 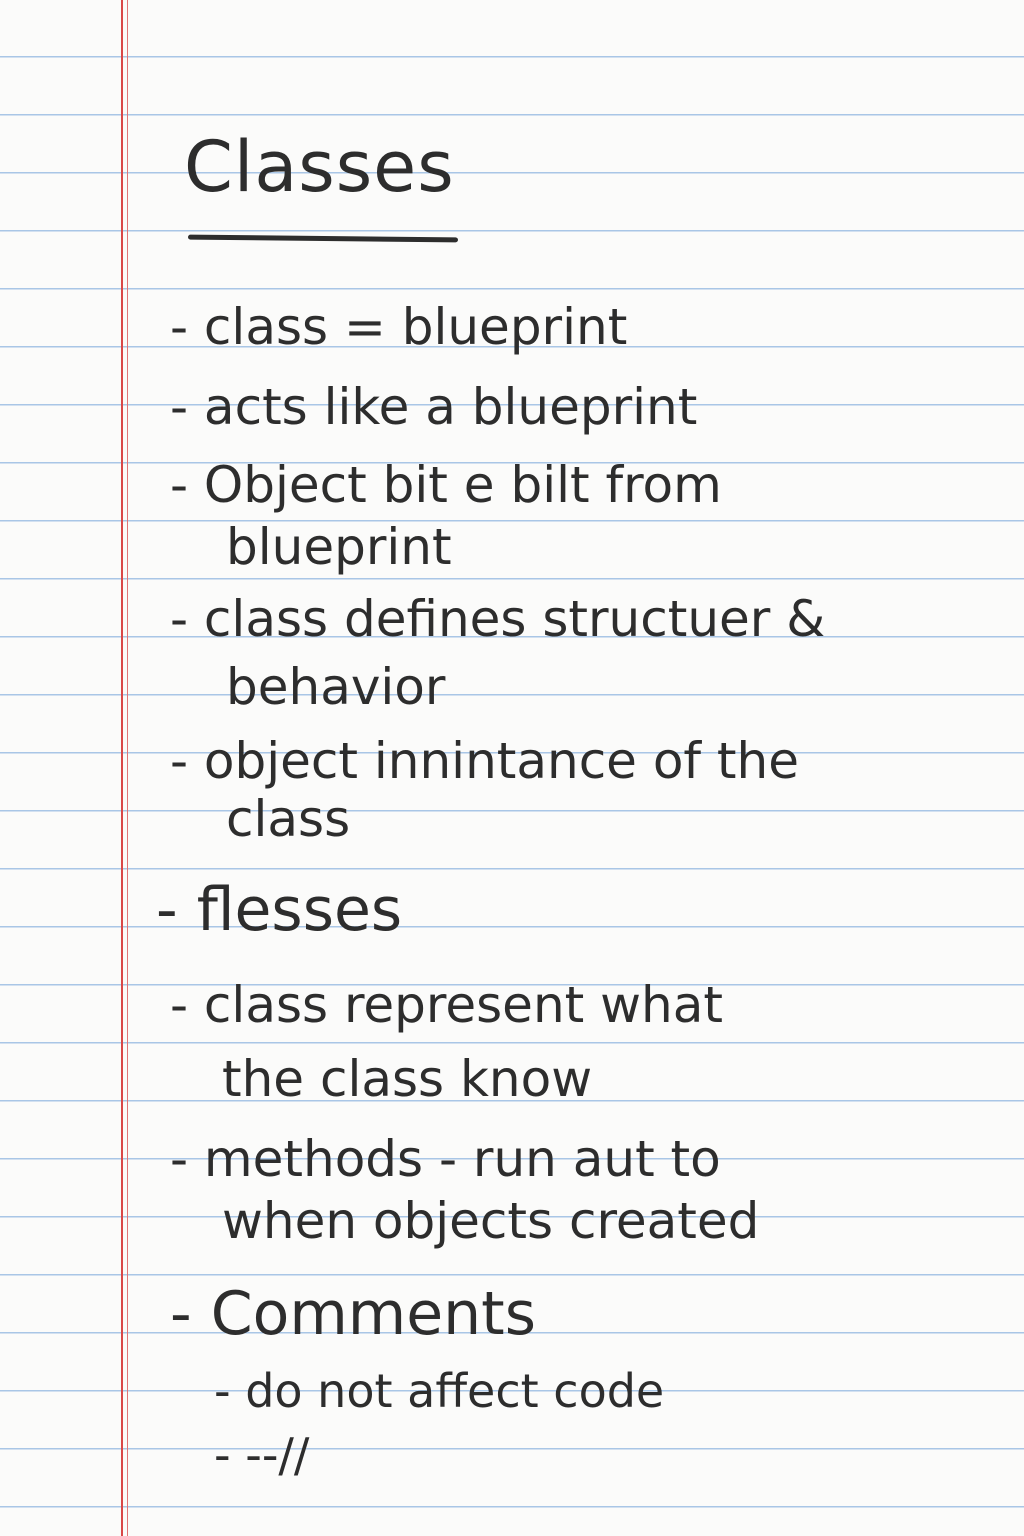 What do you see at coordinates (279, 910) in the screenshot?
I see `section-heading-flesses: - flesses` at bounding box center [279, 910].